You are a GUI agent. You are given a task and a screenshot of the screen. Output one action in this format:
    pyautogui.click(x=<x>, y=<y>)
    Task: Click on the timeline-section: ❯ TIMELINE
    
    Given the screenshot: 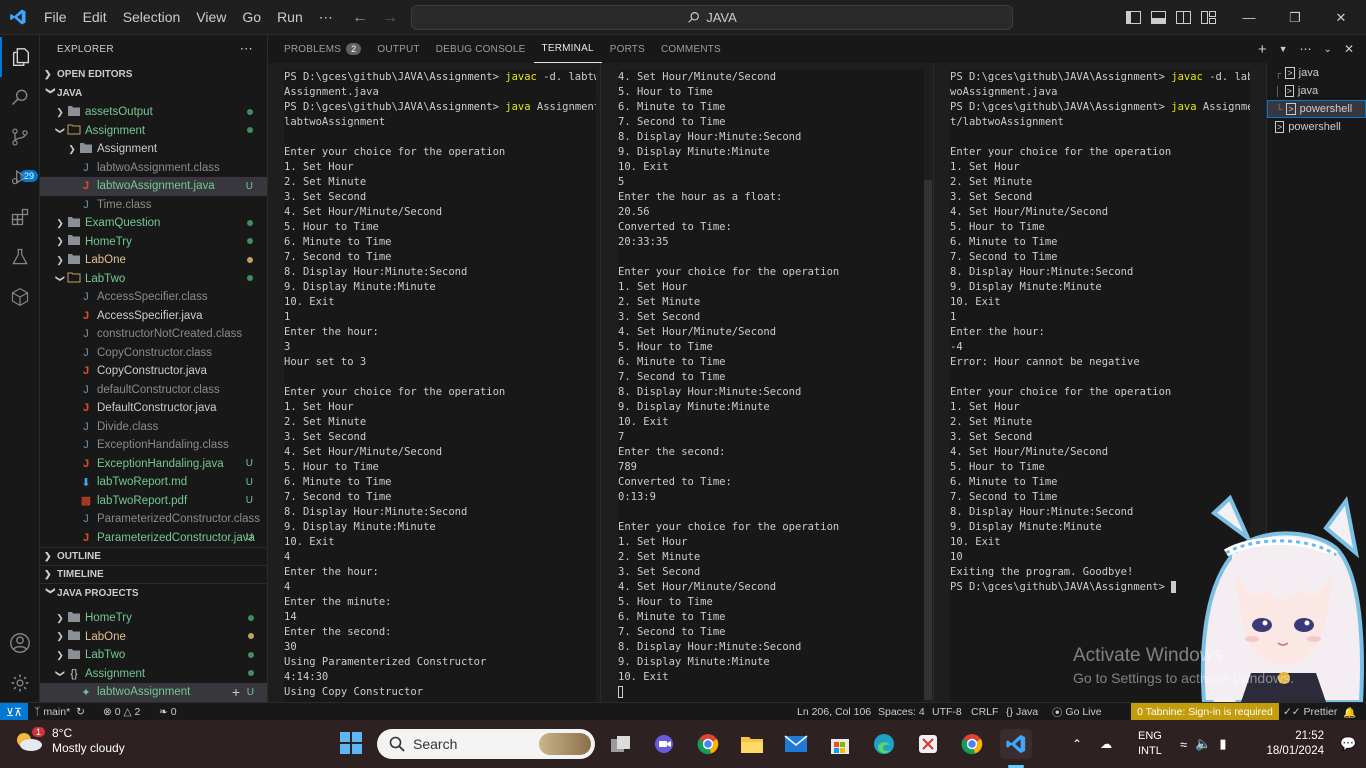 What is the action you would take?
    pyautogui.click(x=153, y=574)
    